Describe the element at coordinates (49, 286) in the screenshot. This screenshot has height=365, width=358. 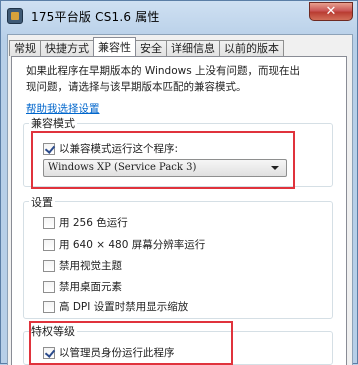
I see `option-disable-desktop-checkbox` at that location.